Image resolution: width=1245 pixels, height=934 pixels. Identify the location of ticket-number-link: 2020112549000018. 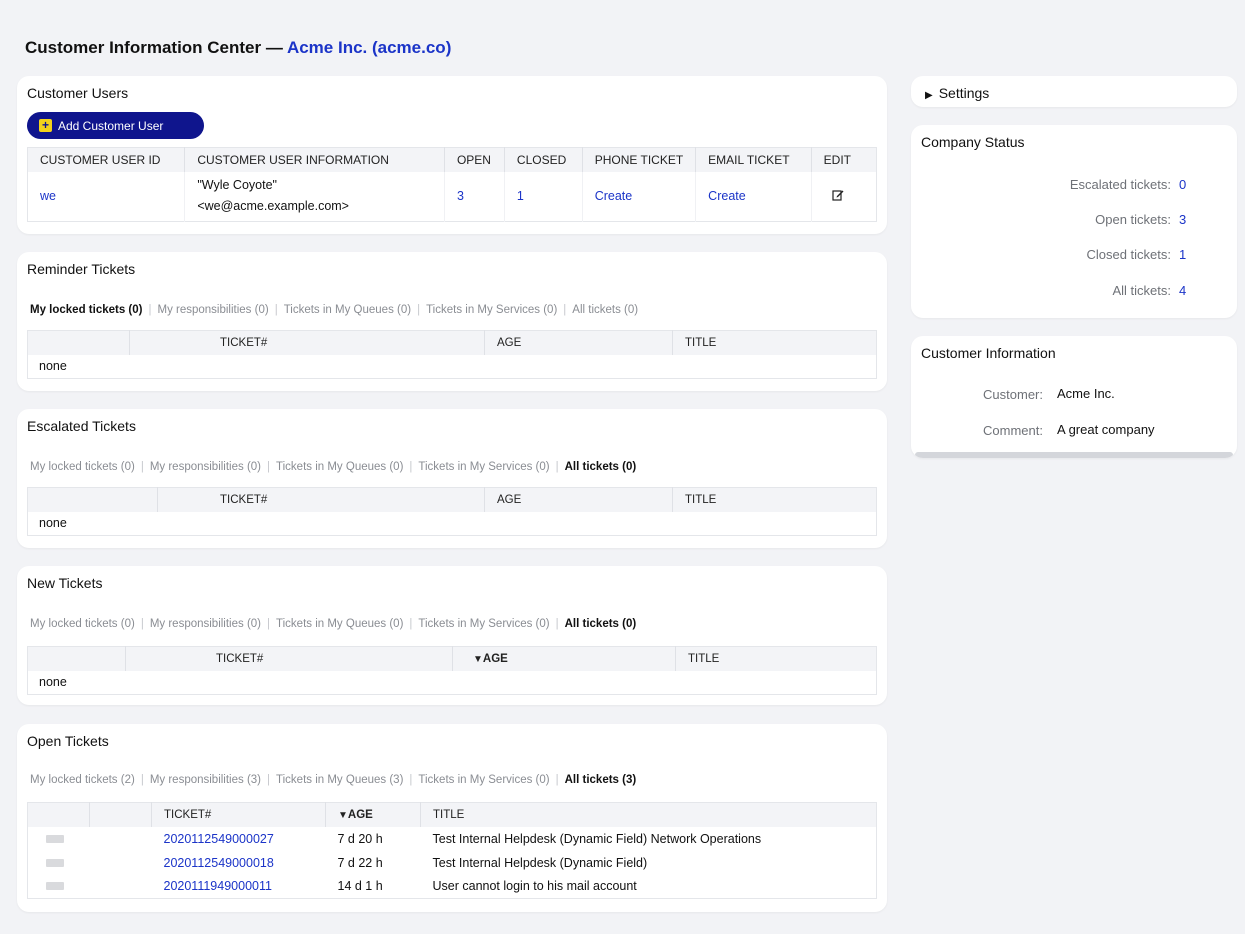
(219, 863).